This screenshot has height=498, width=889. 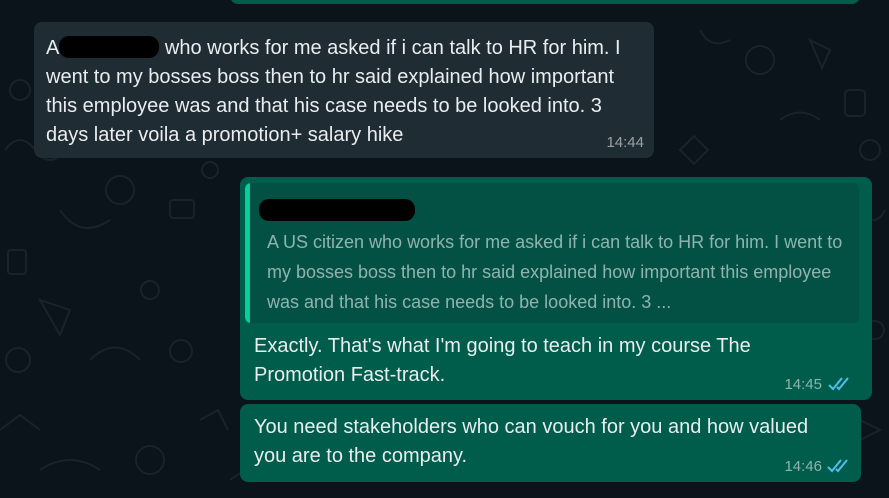 What do you see at coordinates (337, 210) in the screenshot?
I see `redacted-sender-name` at bounding box center [337, 210].